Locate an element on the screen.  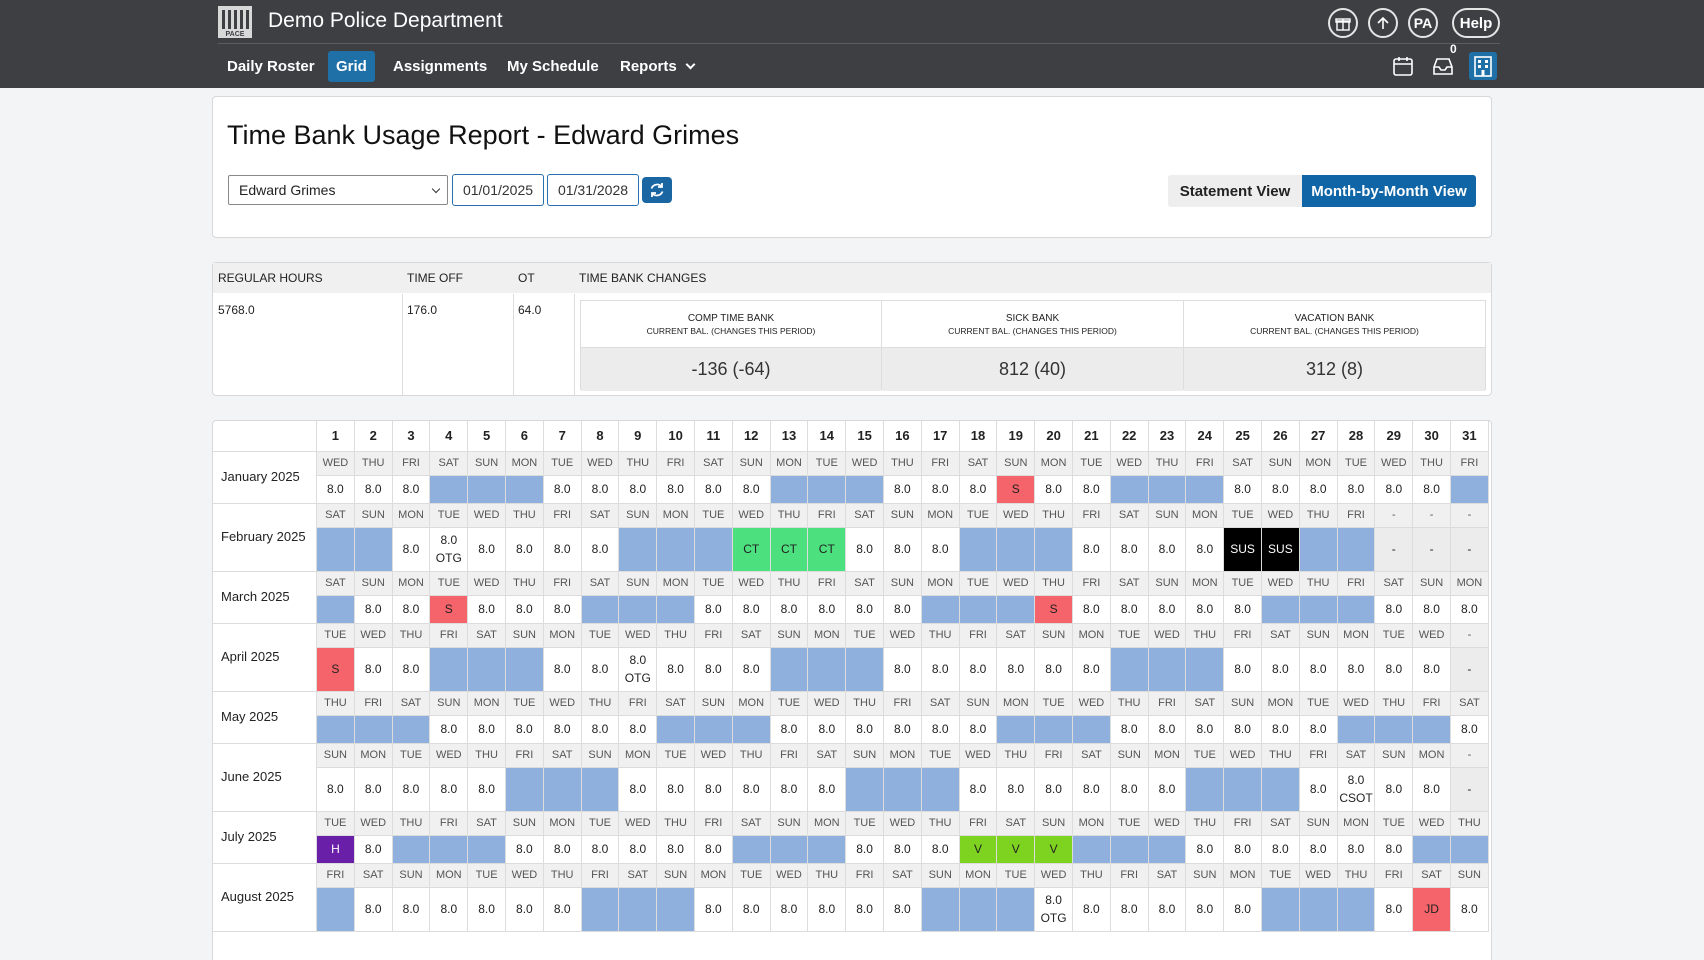
vacation-cell: V is located at coordinates (1016, 850).